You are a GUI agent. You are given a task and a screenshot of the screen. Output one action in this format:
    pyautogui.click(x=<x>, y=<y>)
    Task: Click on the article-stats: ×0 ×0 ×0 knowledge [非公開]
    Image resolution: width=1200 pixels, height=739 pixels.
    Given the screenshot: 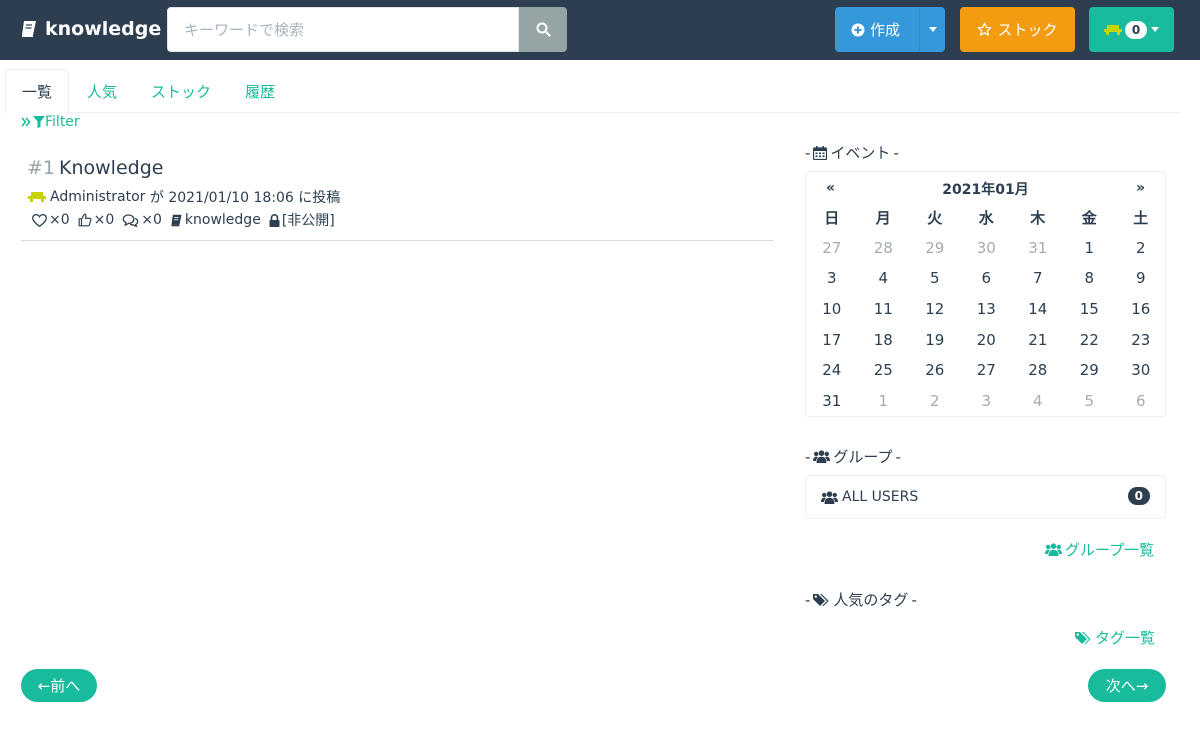 What is the action you would take?
    pyautogui.click(x=187, y=220)
    